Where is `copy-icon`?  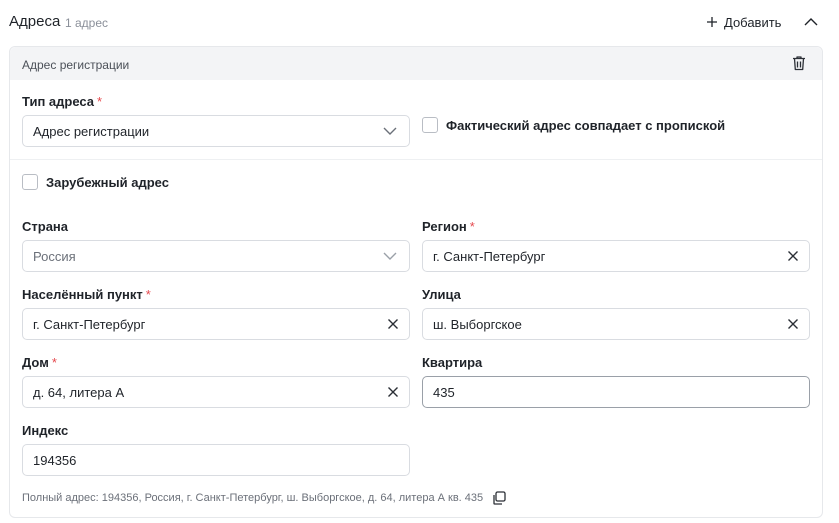
copy-icon is located at coordinates (499, 498).